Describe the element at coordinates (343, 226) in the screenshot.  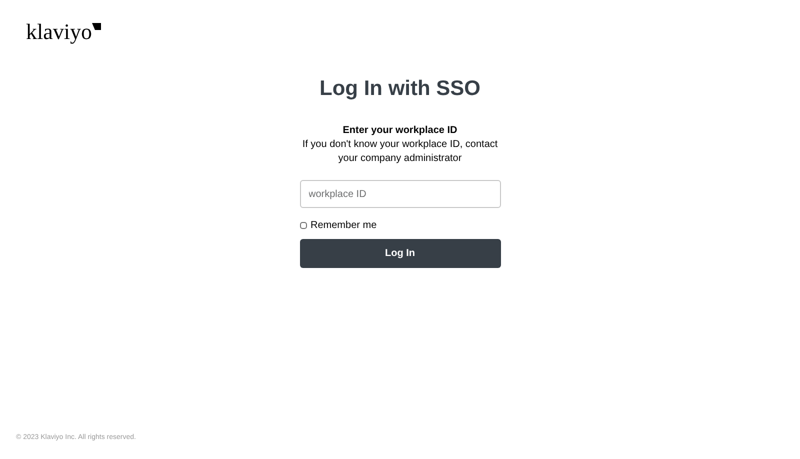
I see `remember-label: Remember me` at that location.